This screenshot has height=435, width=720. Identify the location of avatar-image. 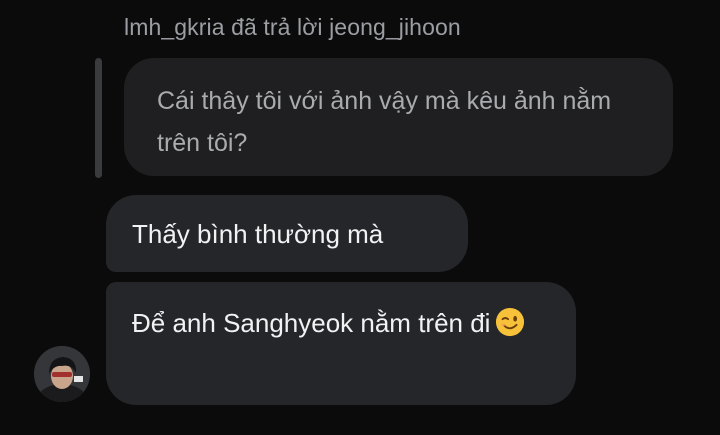
(62, 374).